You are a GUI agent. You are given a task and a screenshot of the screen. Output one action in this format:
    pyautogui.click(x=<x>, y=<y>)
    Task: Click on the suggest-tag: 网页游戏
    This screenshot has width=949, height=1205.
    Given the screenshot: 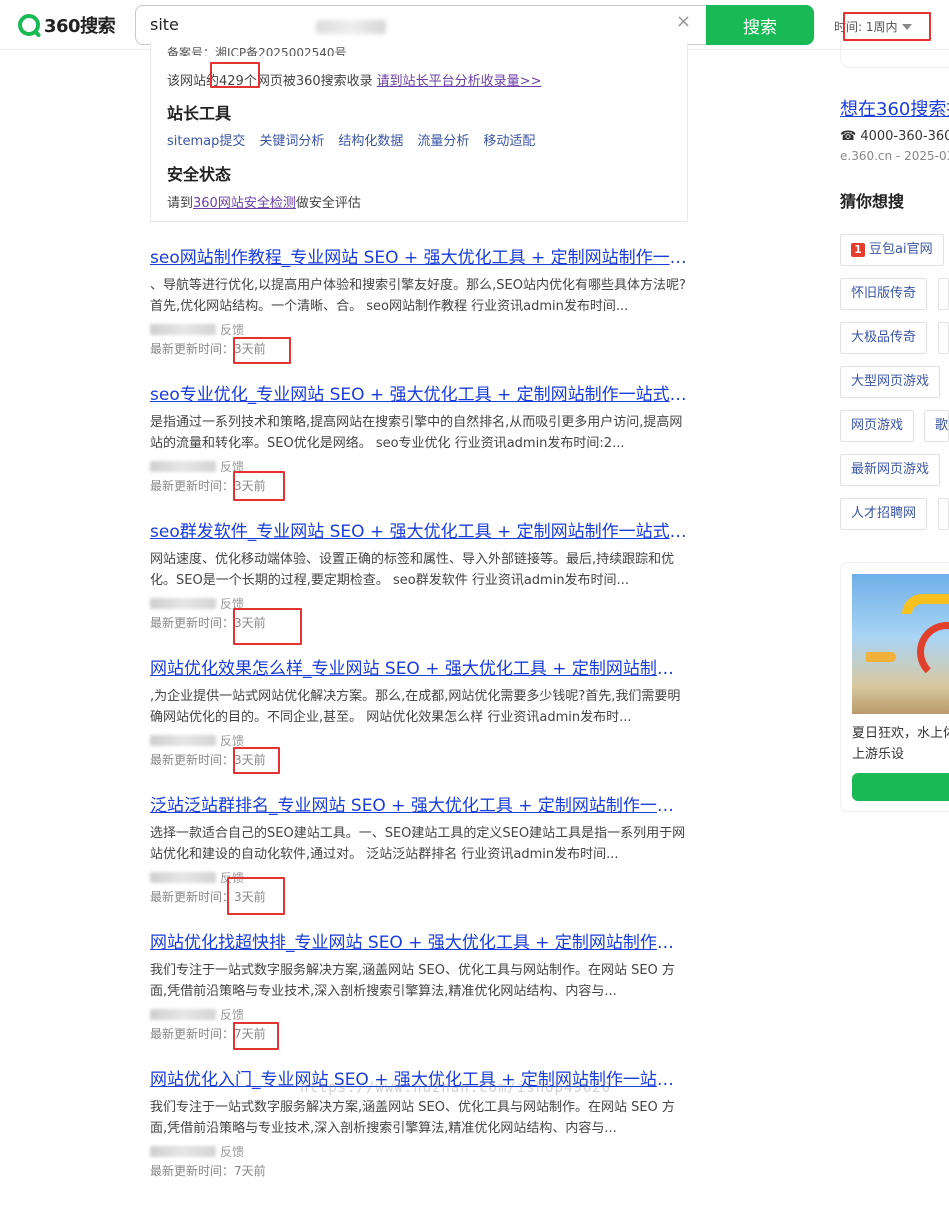 What is the action you would take?
    pyautogui.click(x=877, y=426)
    